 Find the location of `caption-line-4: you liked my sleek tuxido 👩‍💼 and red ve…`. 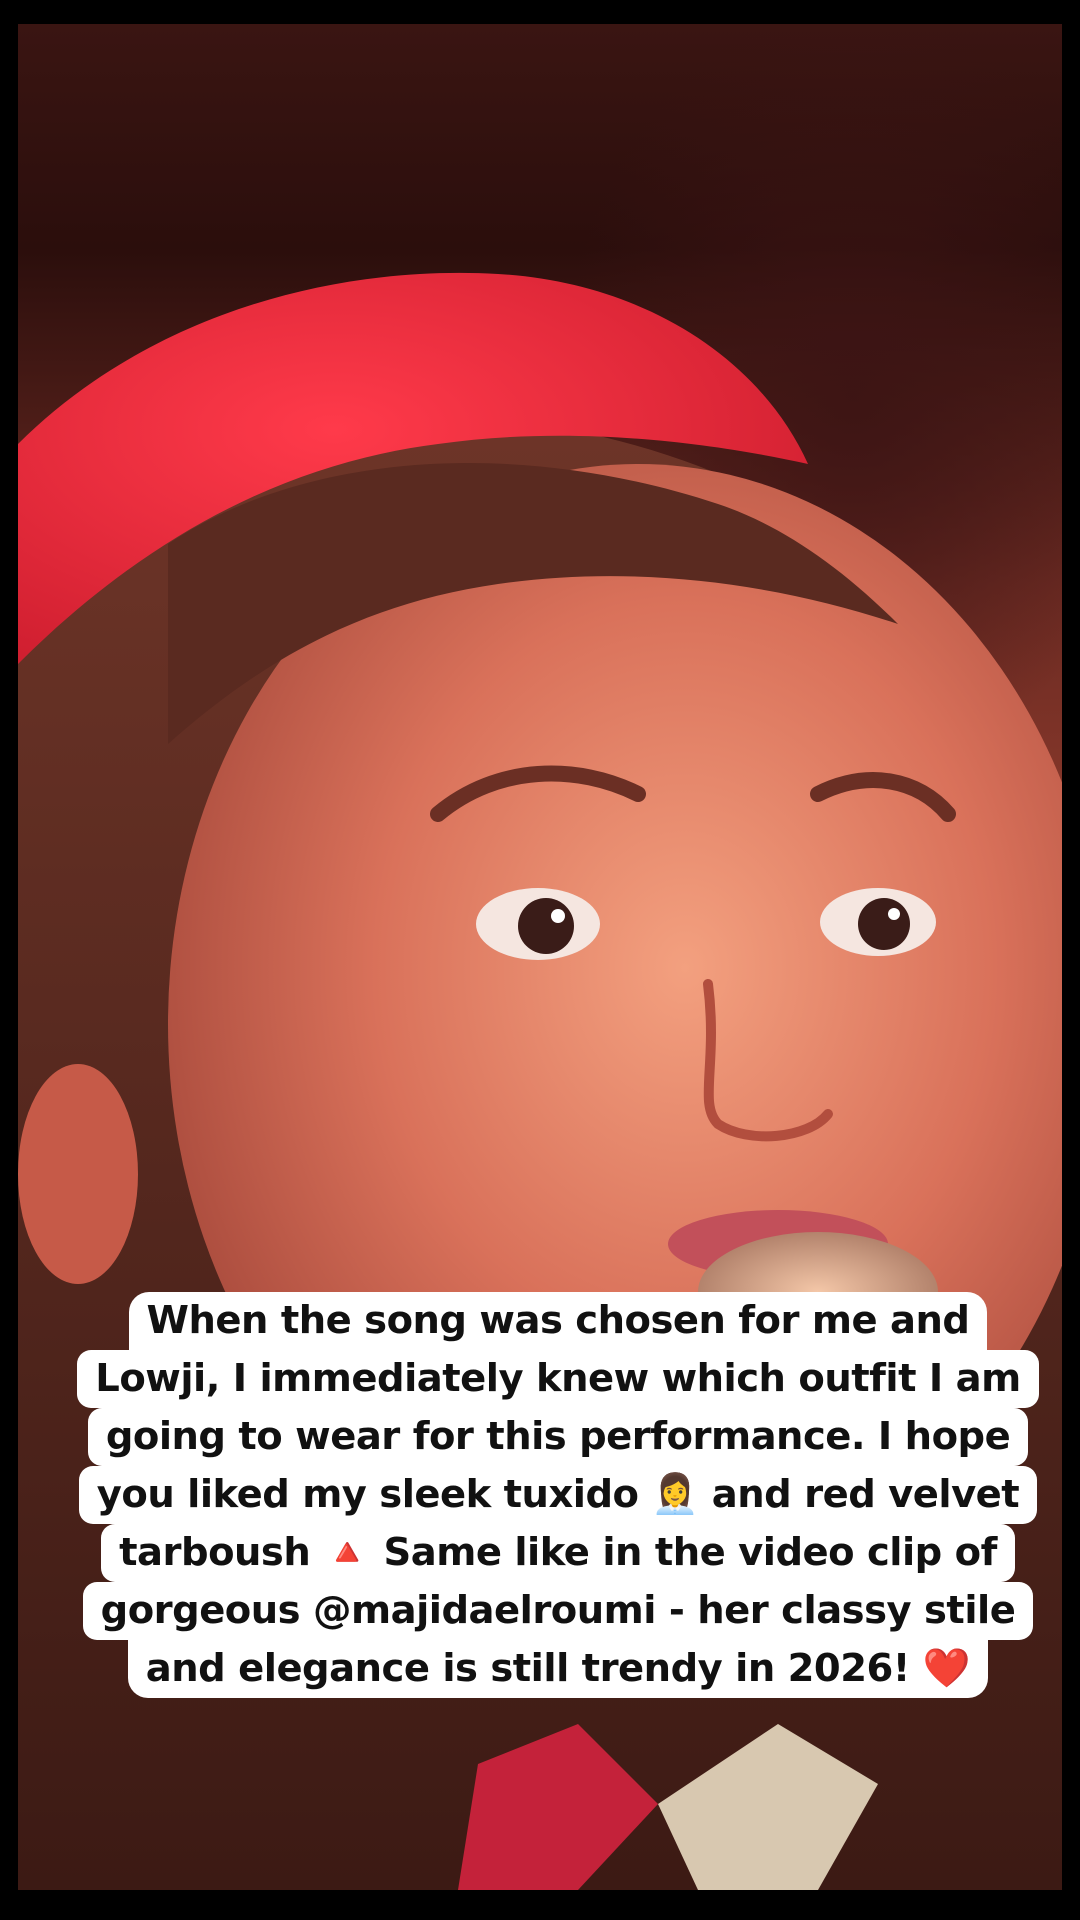

caption-line-4: you liked my sleek tuxido 👩‍💼 and red ve… is located at coordinates (558, 1495).